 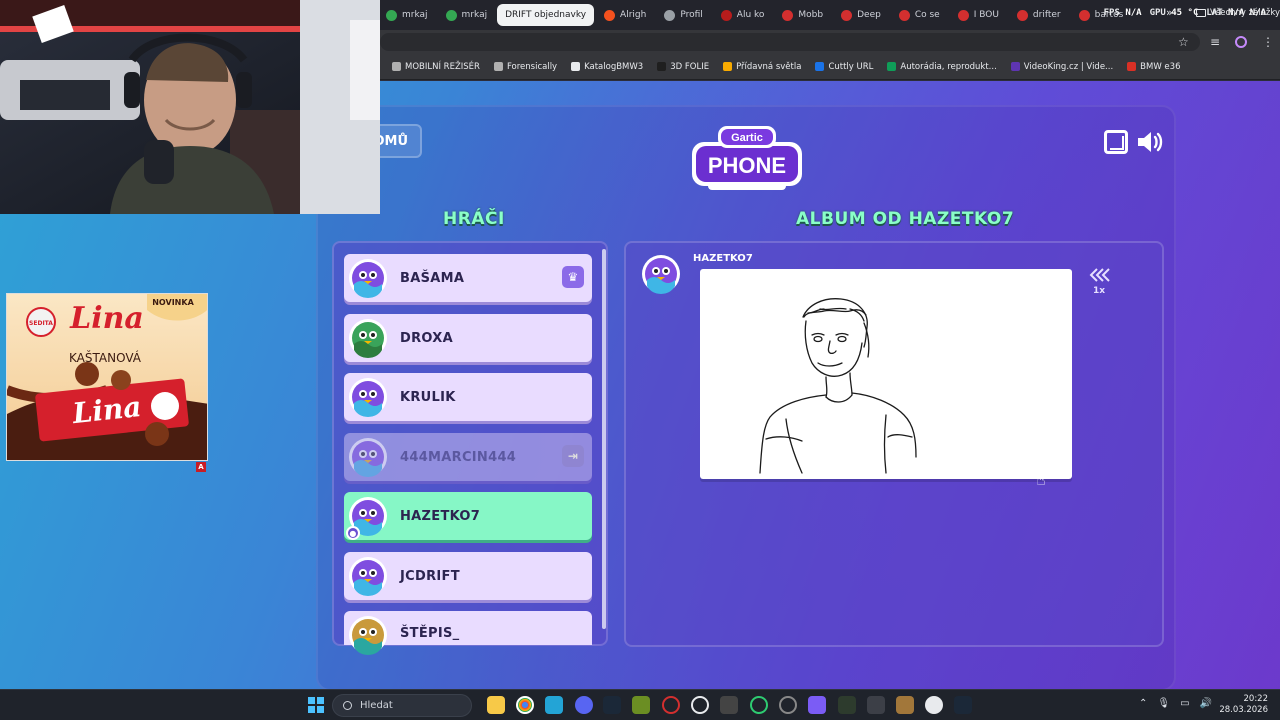 What do you see at coordinates (432, 278) in the screenshot?
I see `player-name: BAŠAMA` at bounding box center [432, 278].